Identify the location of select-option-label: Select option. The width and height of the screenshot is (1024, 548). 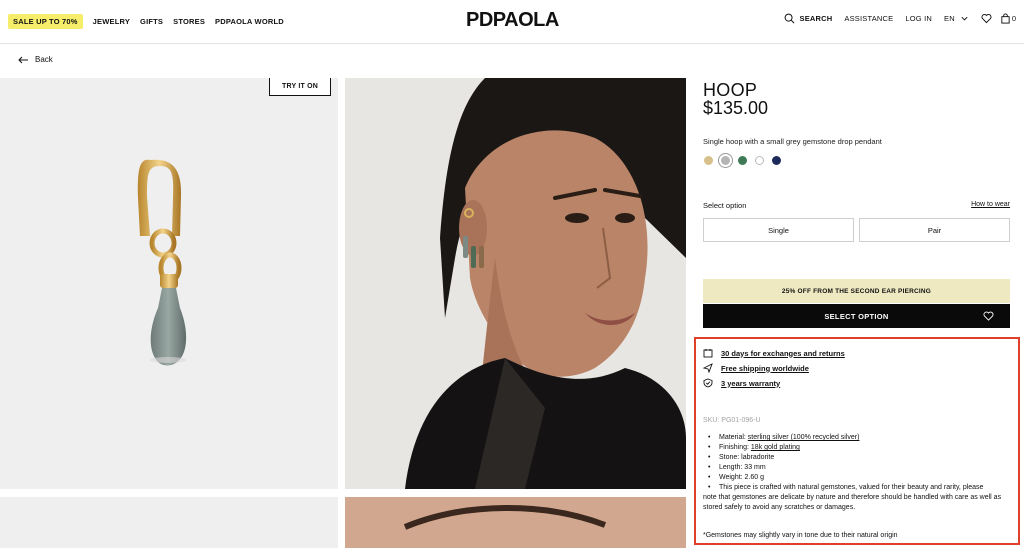
(725, 205).